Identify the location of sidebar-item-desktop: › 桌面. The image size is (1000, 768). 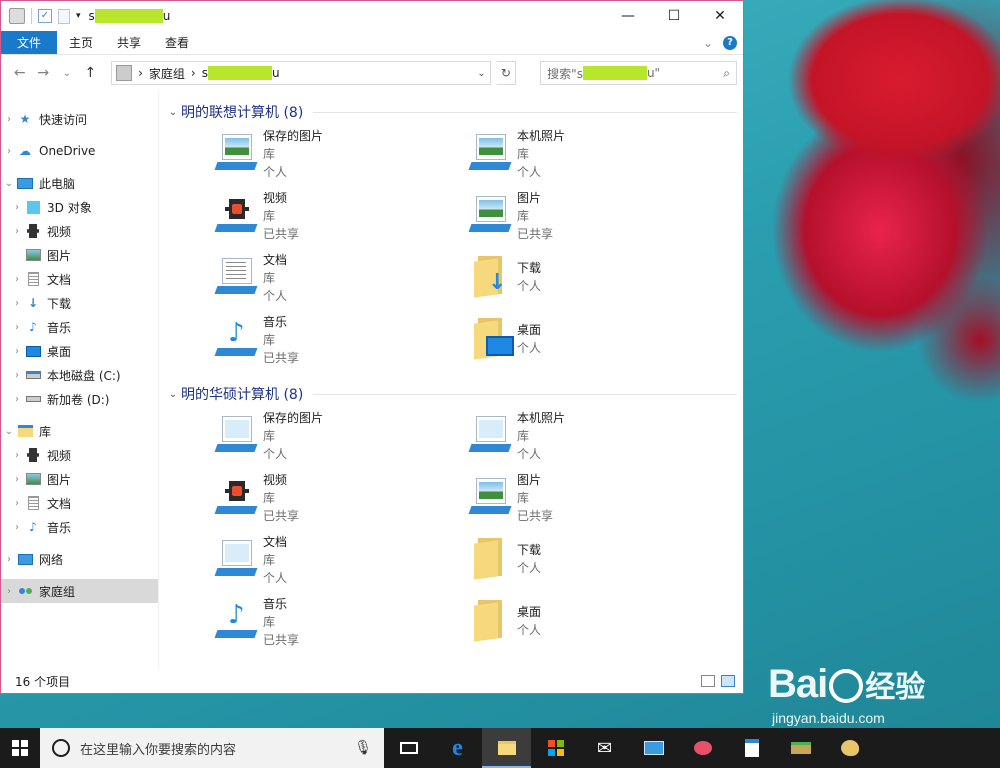
(79, 351).